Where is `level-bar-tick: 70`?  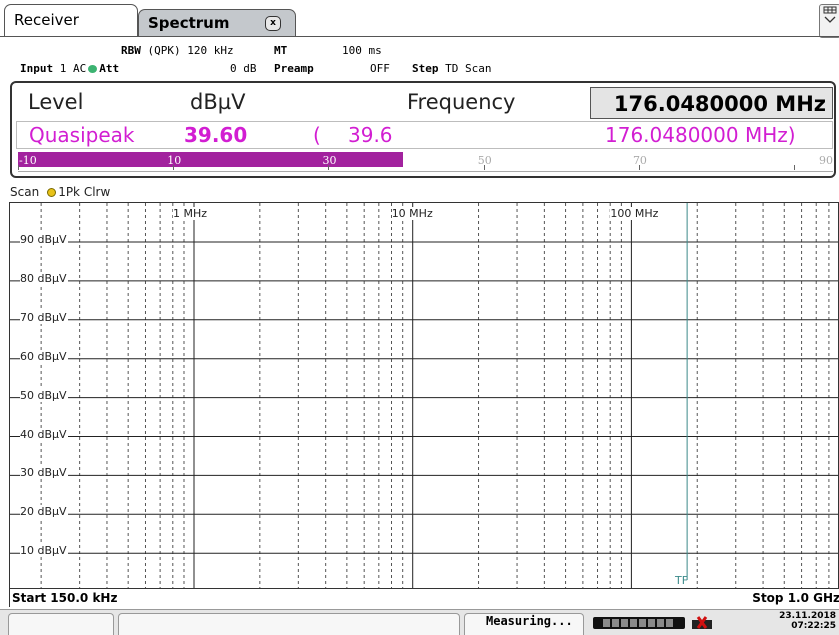 level-bar-tick: 70 is located at coordinates (639, 160).